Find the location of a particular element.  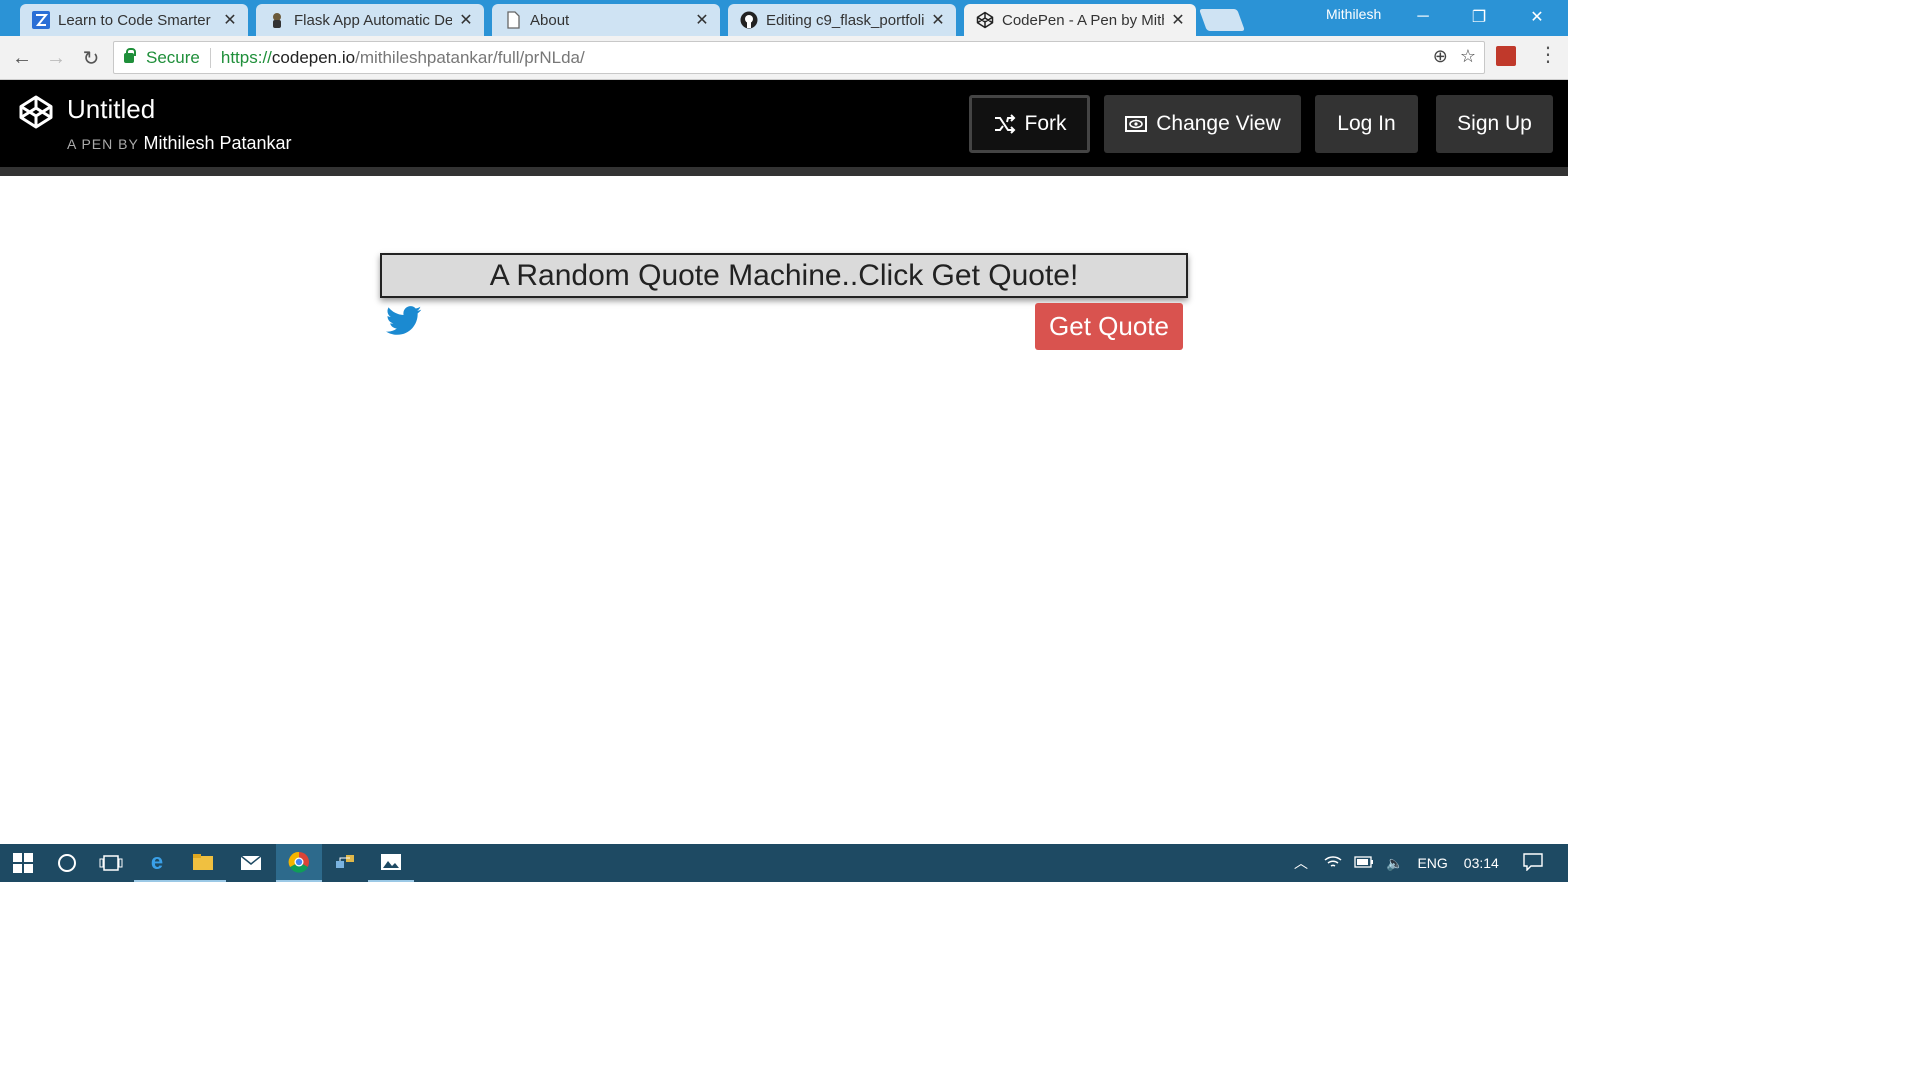

wifi-icon is located at coordinates (1333, 863).